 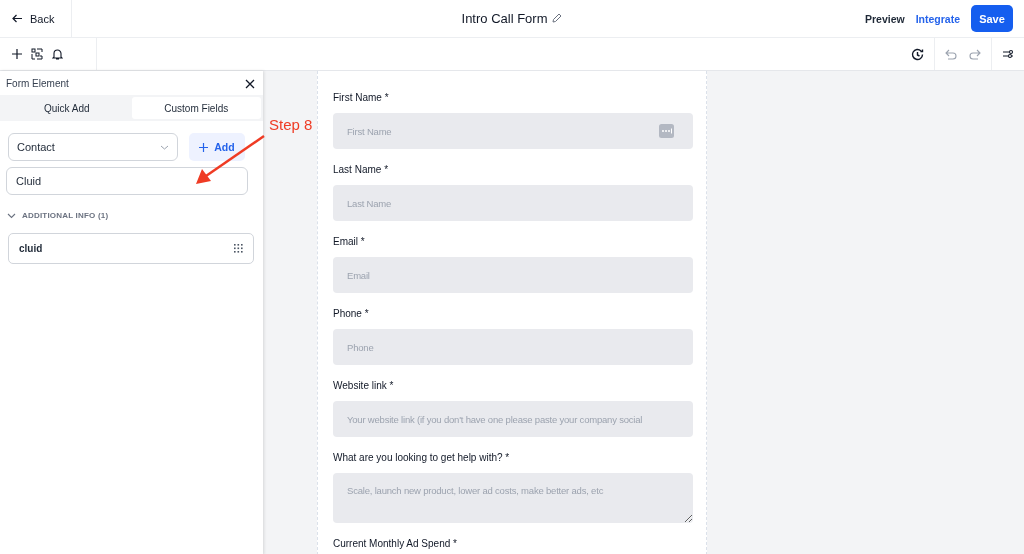 I want to click on field-label: Last Name *, so click(x=361, y=170).